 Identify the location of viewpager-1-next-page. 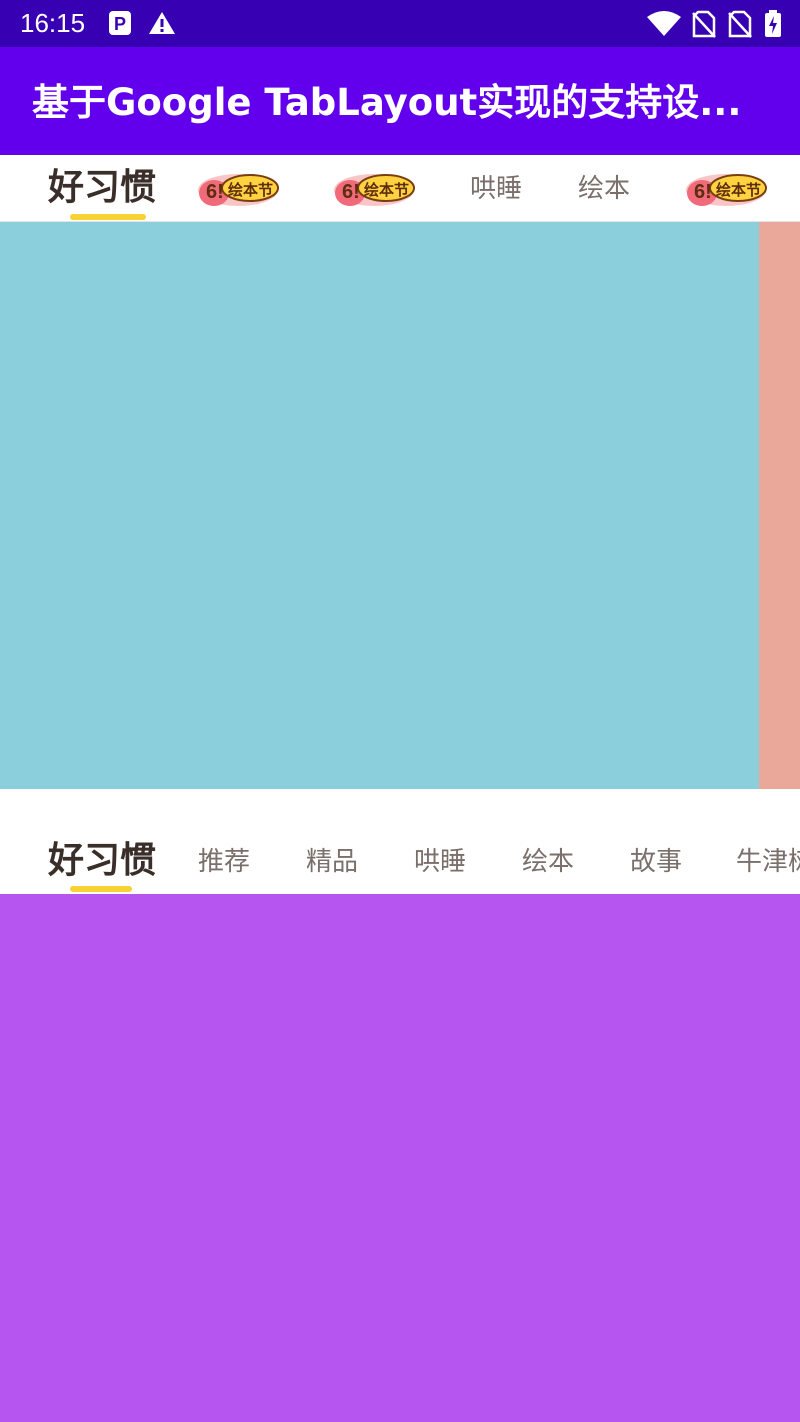
(779, 505).